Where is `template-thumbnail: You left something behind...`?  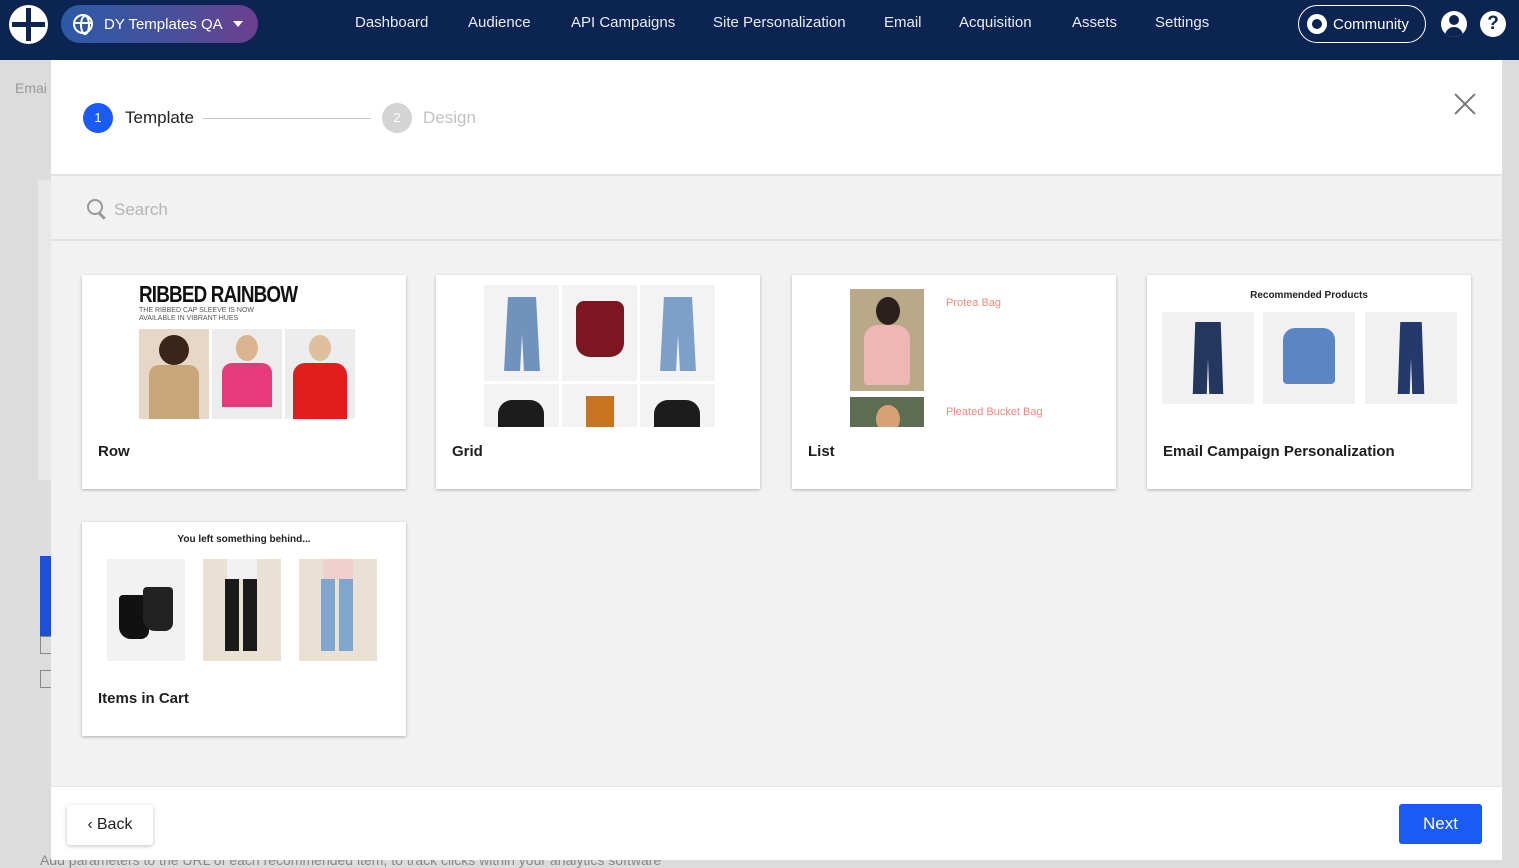 template-thumbnail: You left something behind... is located at coordinates (244, 598).